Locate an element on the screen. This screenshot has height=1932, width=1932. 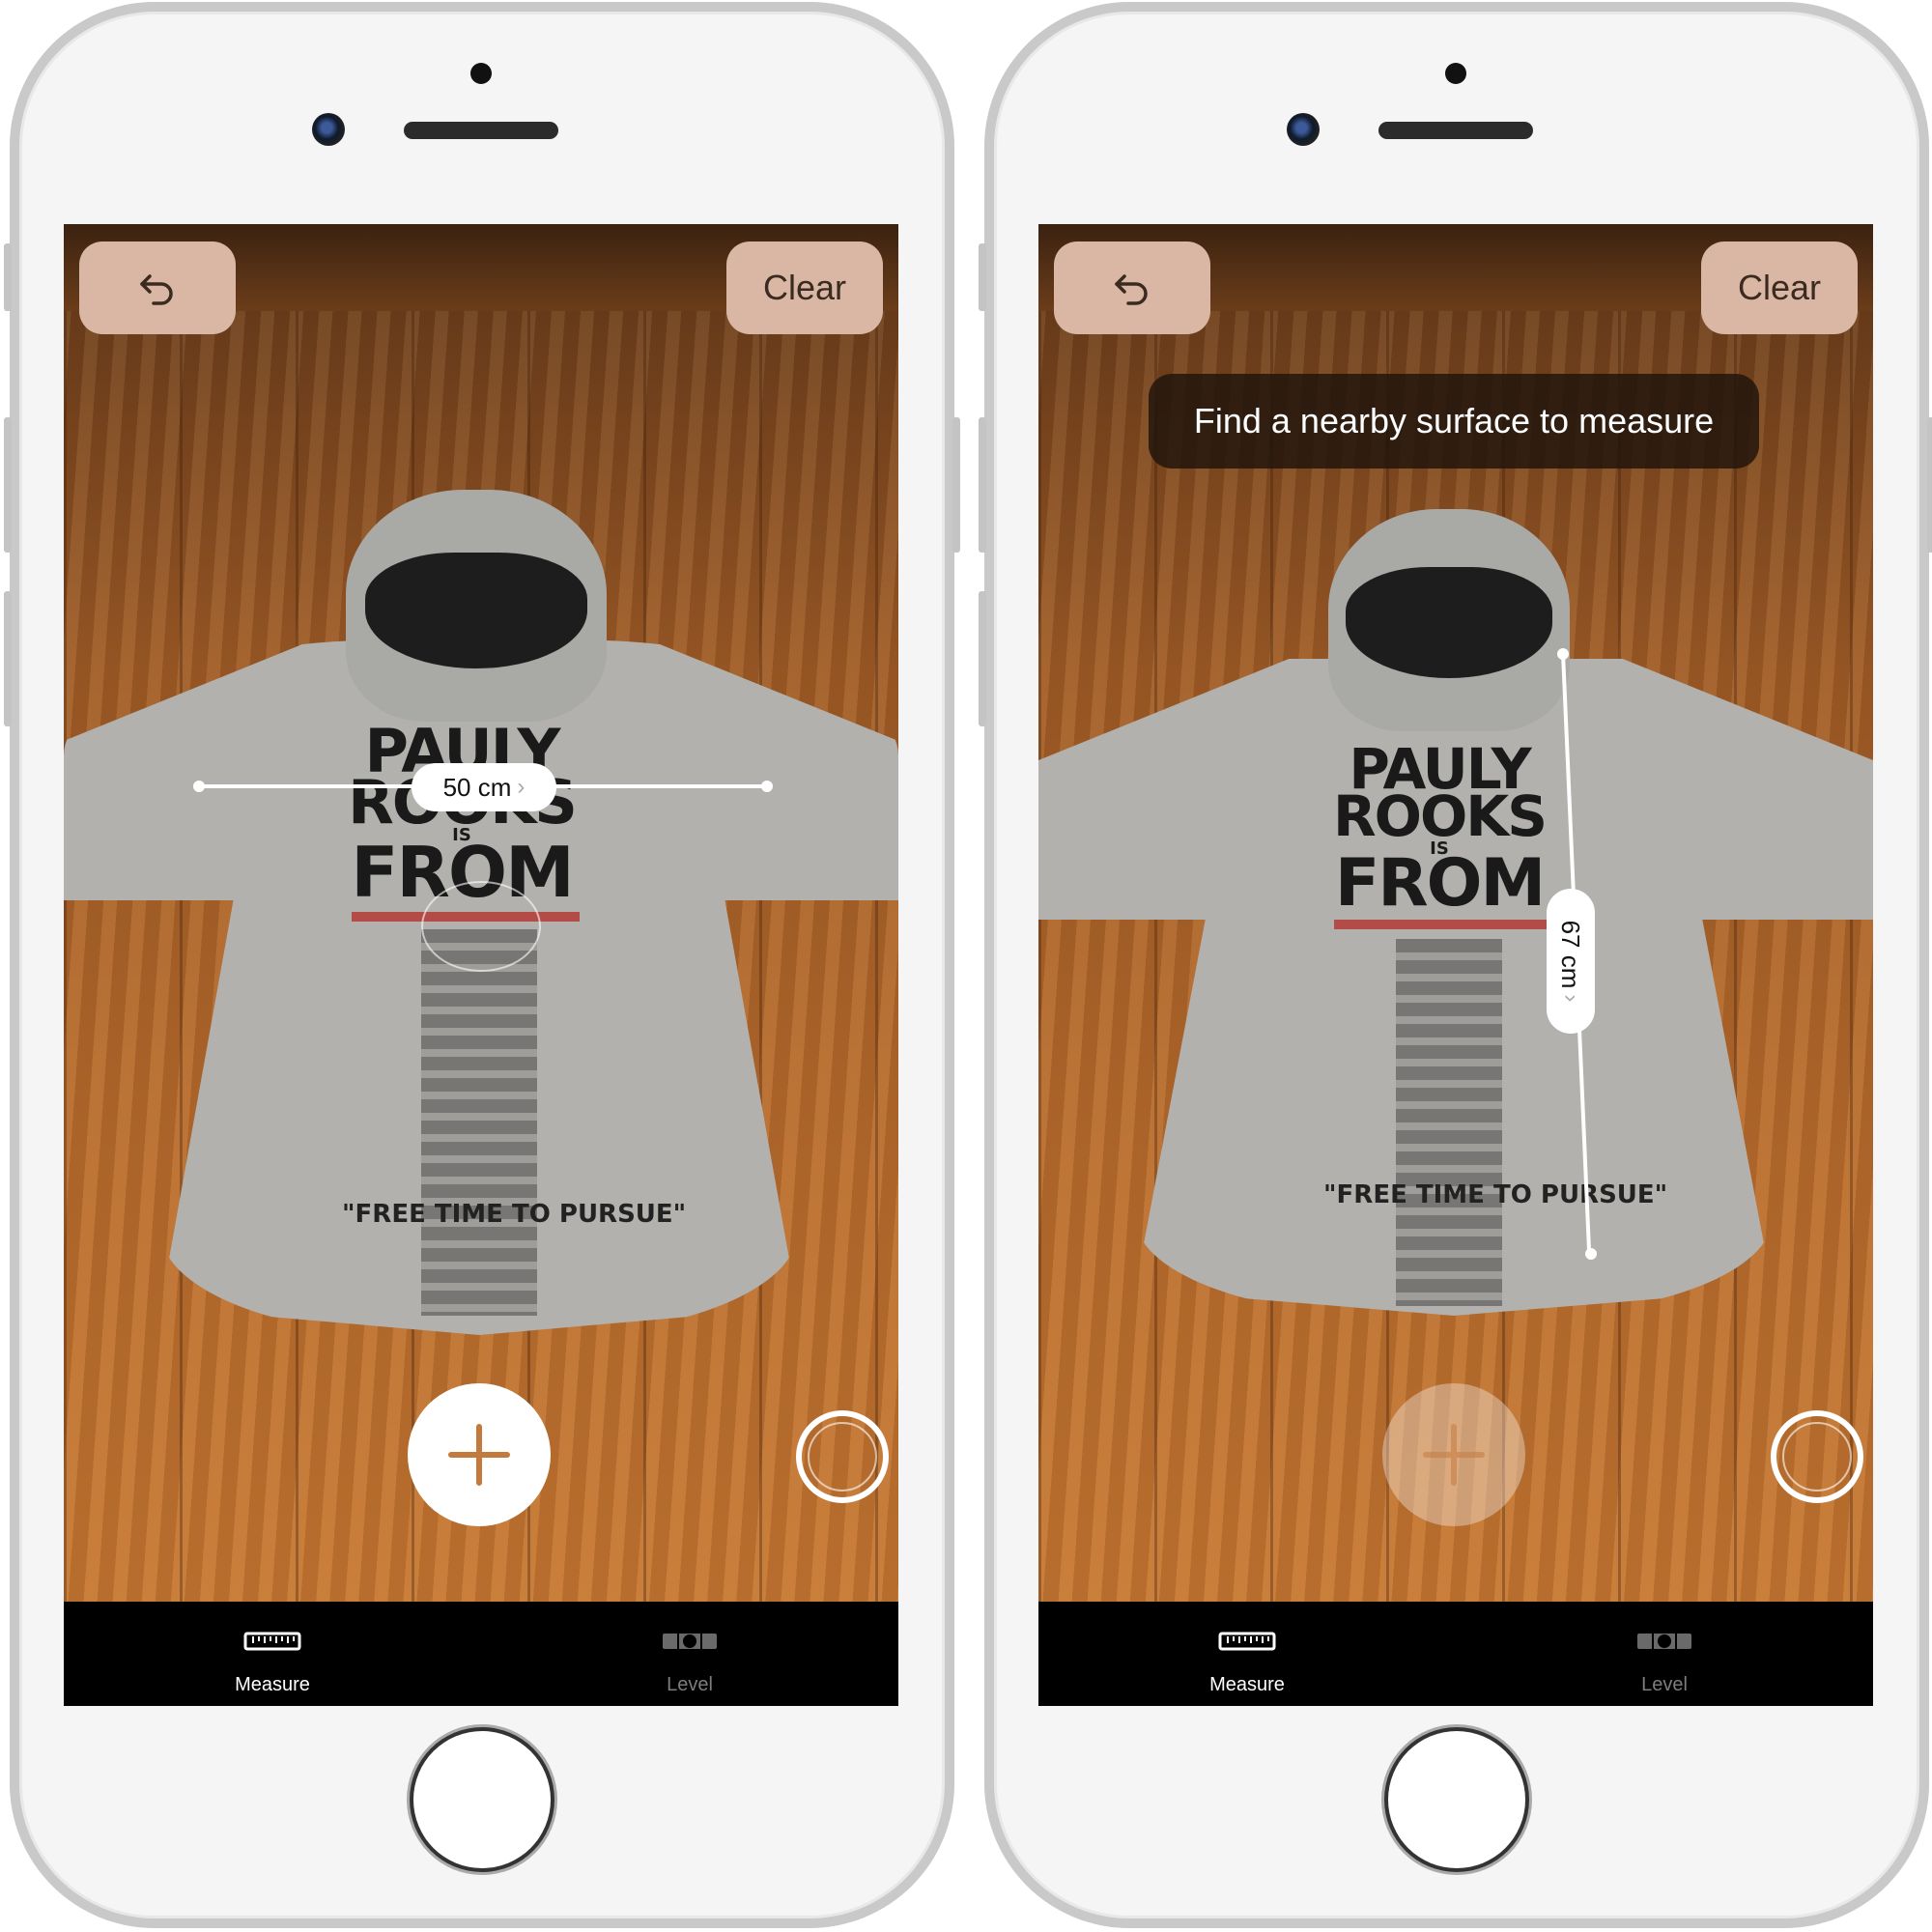
measurement-label: 67 cm › is located at coordinates (1571, 961).